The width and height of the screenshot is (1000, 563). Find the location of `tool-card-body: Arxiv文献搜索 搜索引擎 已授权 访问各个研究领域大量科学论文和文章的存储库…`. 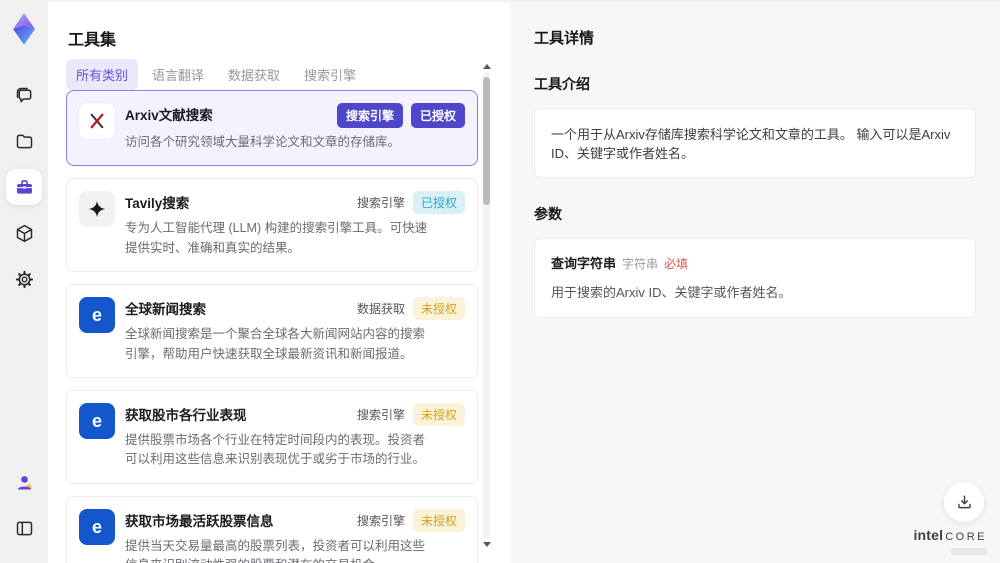

tool-card-body: Arxiv文献搜索 搜索引擎 已授权 访问各个研究领域大量科学论文和文章的存储库… is located at coordinates (295, 127).